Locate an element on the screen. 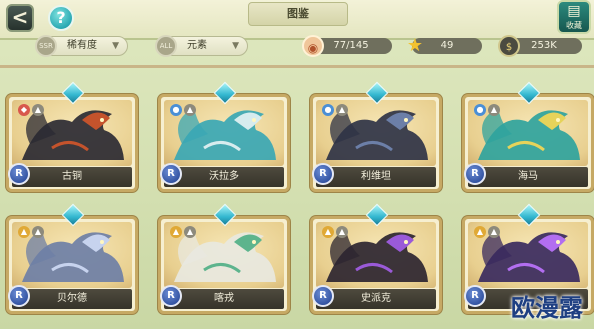  dragon-card: ● ▲ 海马 R is located at coordinates (528, 136).